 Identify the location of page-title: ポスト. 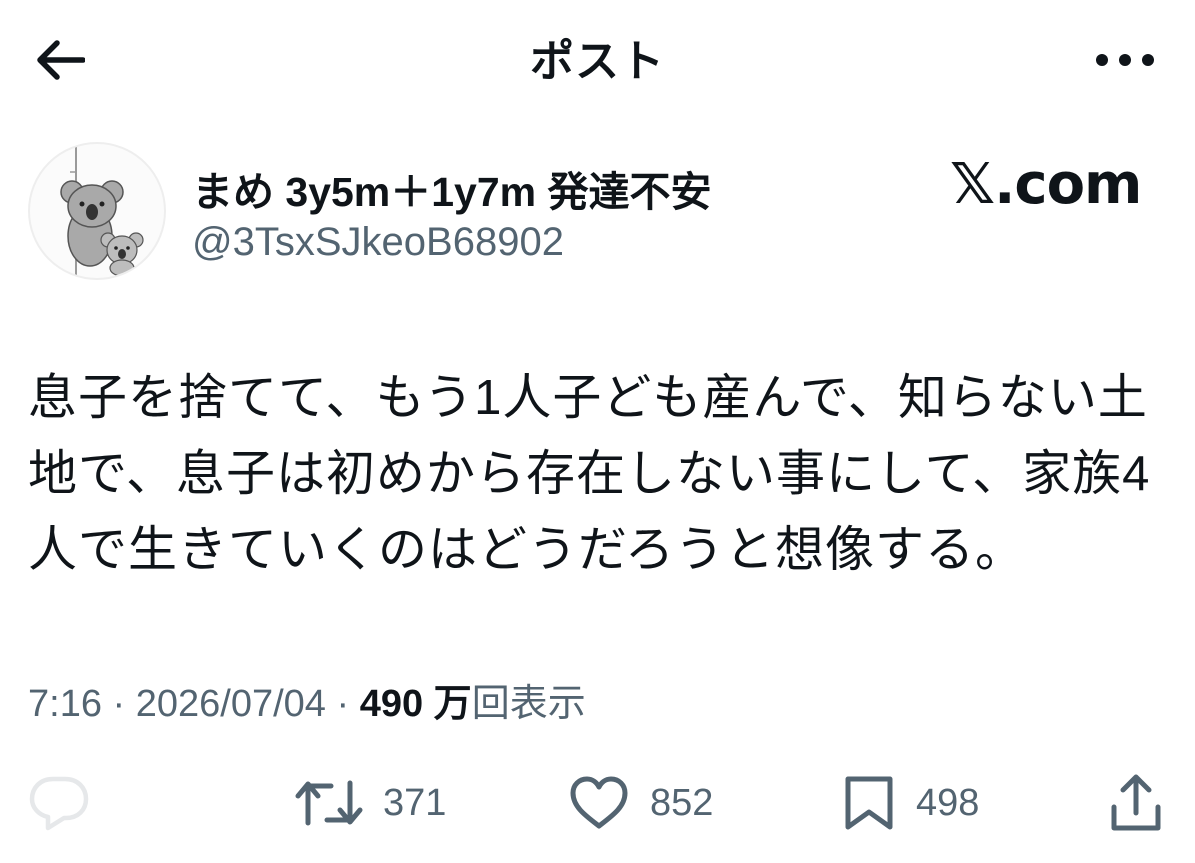
(597, 61).